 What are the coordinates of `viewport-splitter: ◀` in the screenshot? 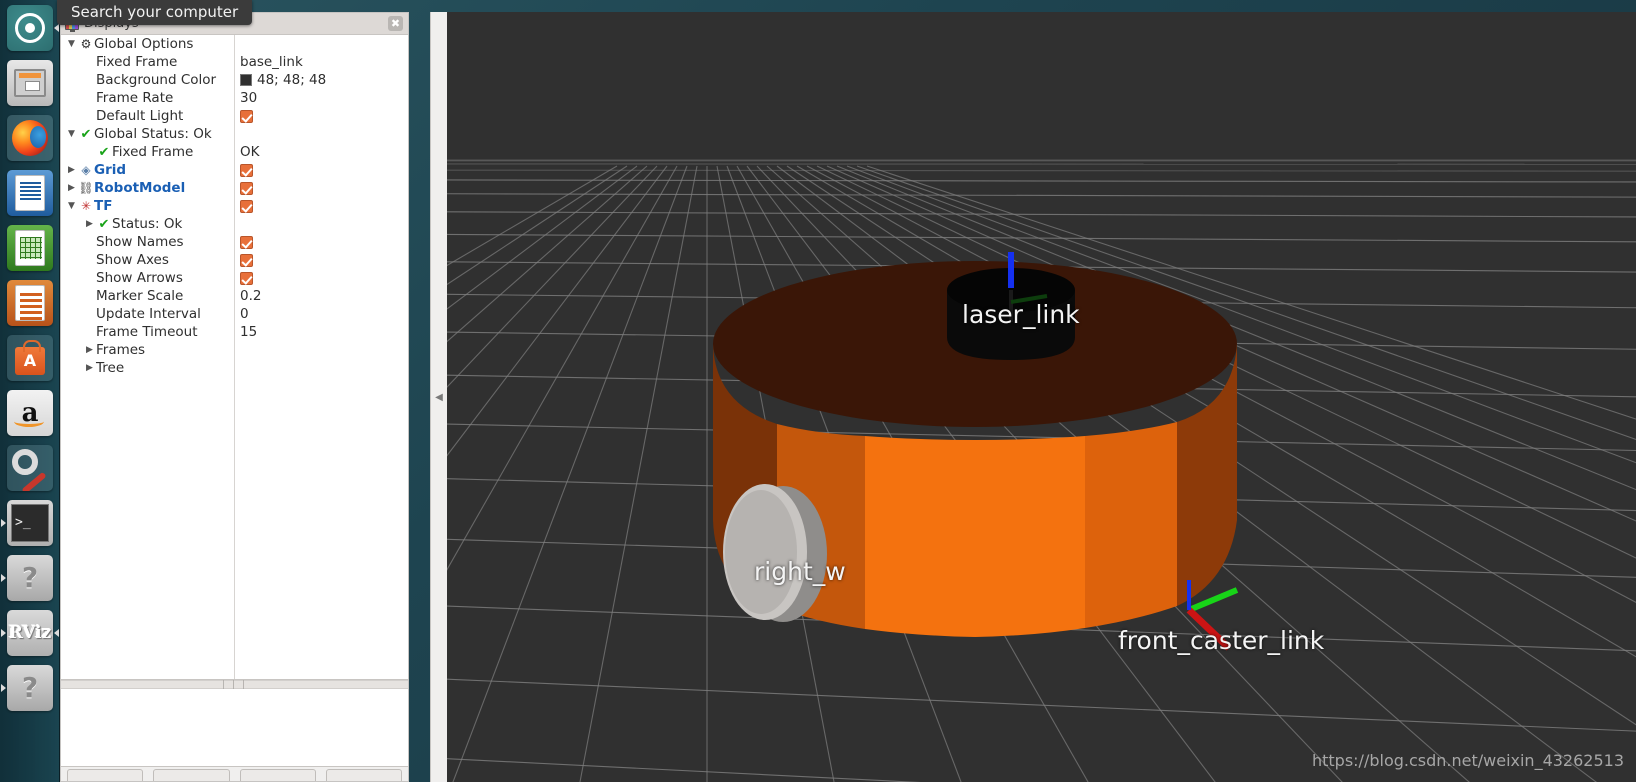 It's located at (438, 397).